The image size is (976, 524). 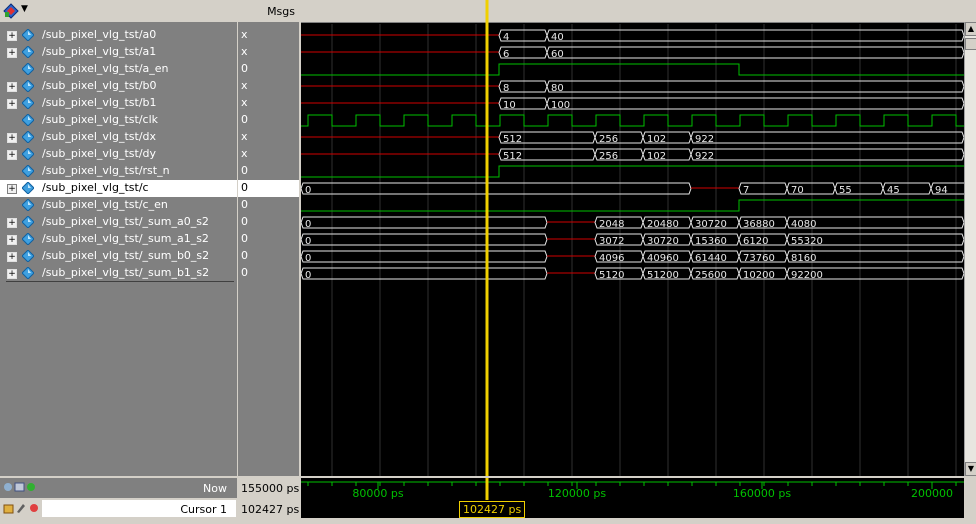 I want to click on signal-row: + /sub_pixel_vlg_tst/_sum_b0_s2, so click(x=118, y=256).